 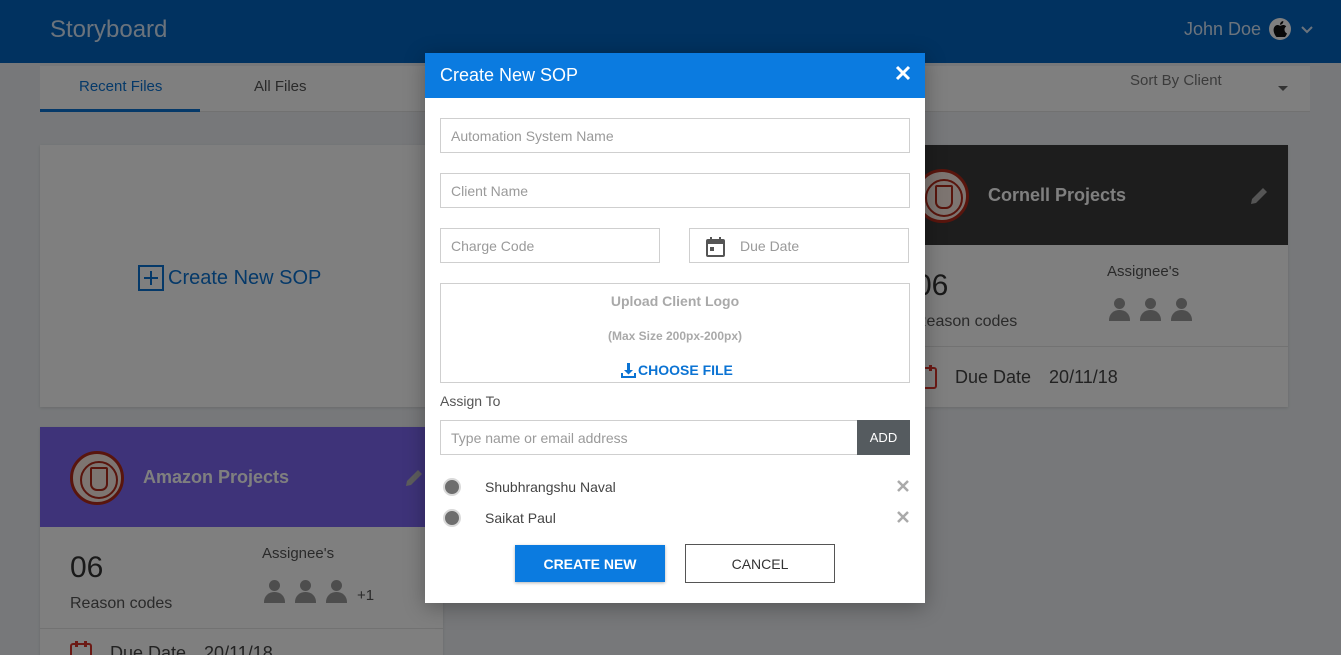 What do you see at coordinates (649, 437) in the screenshot?
I see `assign-to-input` at bounding box center [649, 437].